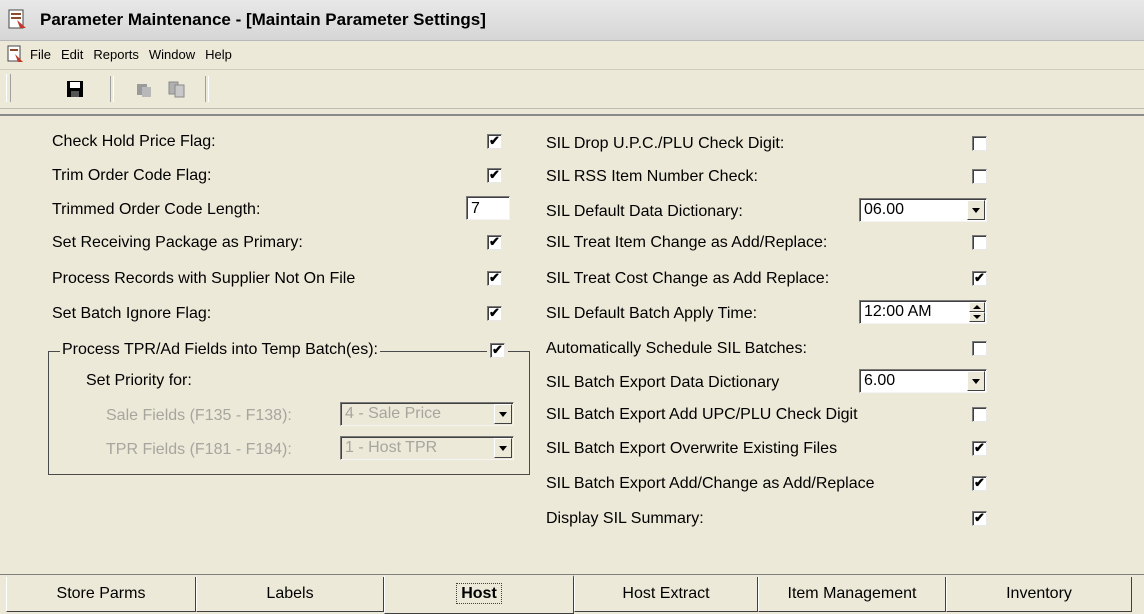 The width and height of the screenshot is (1144, 614). What do you see at coordinates (177, 242) in the screenshot?
I see `receiving-package-label: Set Receiving Package as Primary:` at bounding box center [177, 242].